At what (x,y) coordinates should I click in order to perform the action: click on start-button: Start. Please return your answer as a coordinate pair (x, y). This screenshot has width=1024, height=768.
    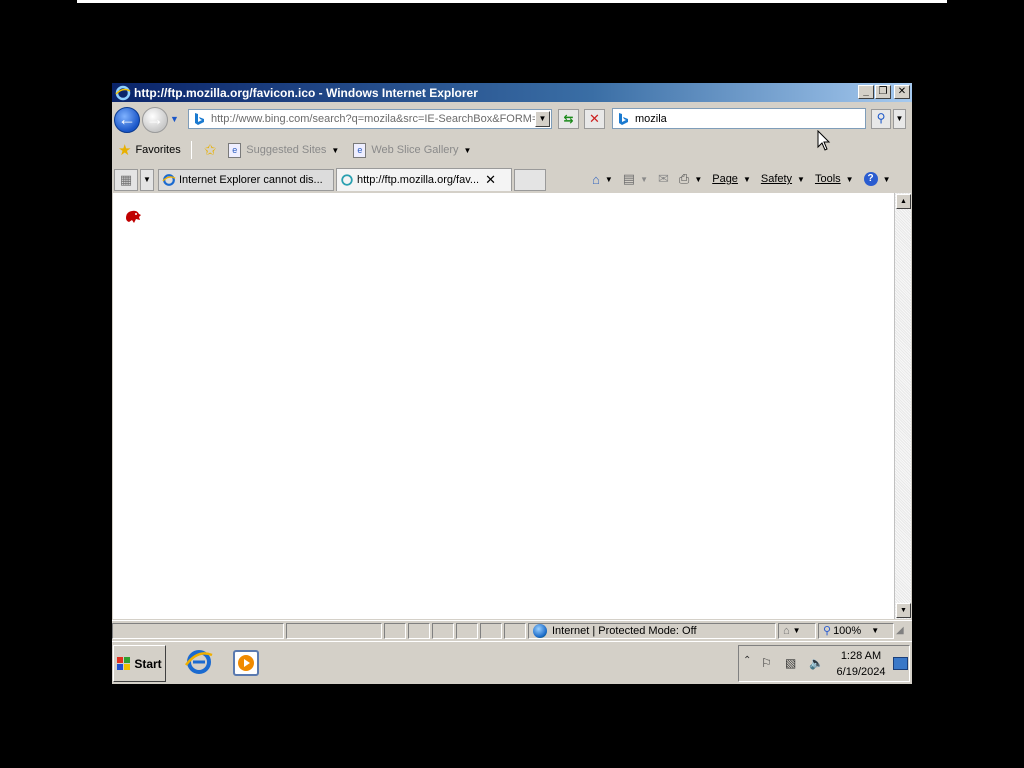
    Looking at the image, I should click on (139, 663).